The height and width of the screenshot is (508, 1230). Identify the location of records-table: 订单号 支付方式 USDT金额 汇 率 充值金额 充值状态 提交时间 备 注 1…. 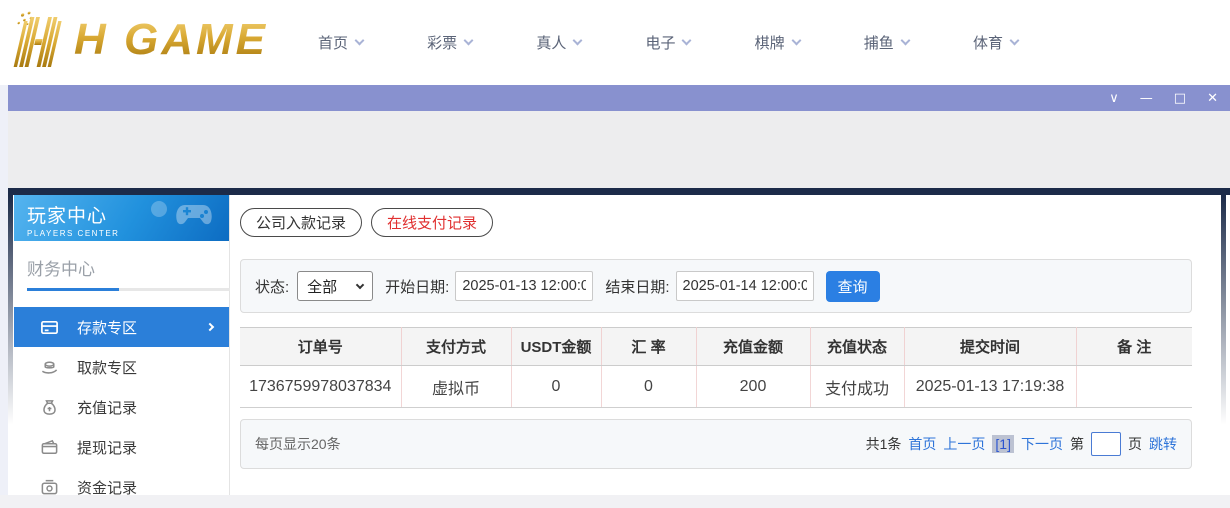
(716, 367).